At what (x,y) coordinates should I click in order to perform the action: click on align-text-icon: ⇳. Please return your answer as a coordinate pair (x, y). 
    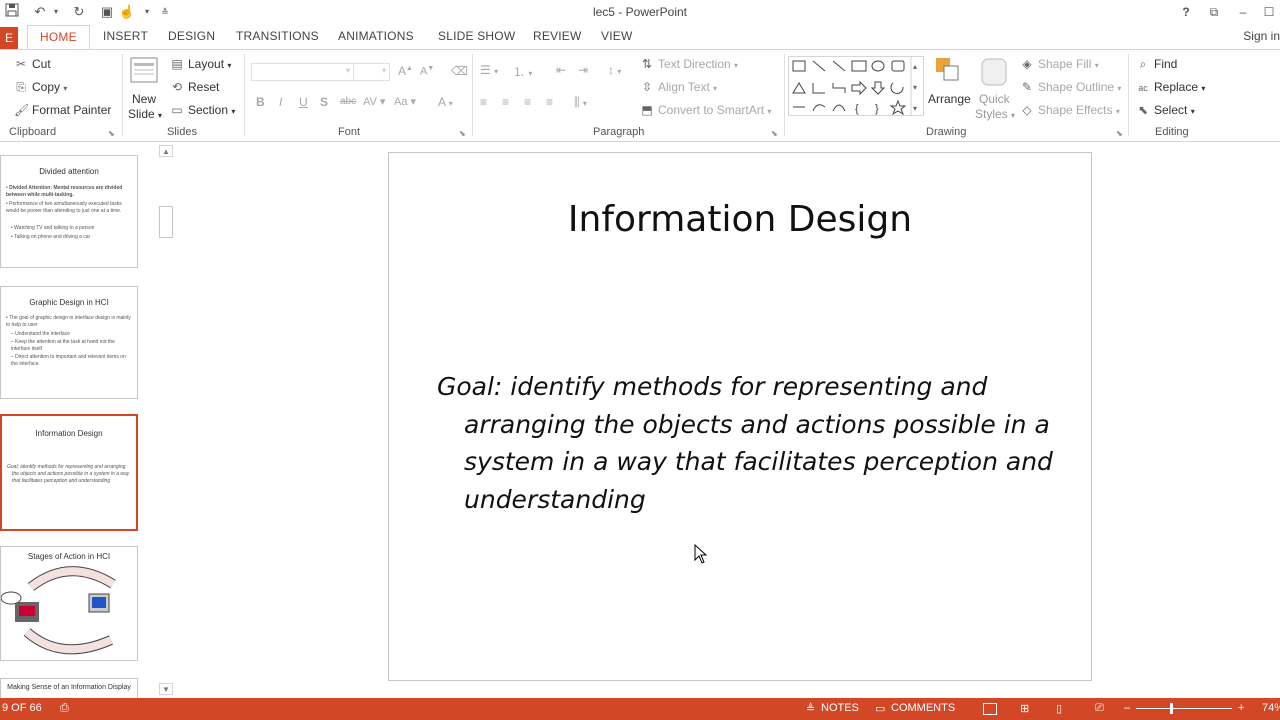
    Looking at the image, I should click on (647, 87).